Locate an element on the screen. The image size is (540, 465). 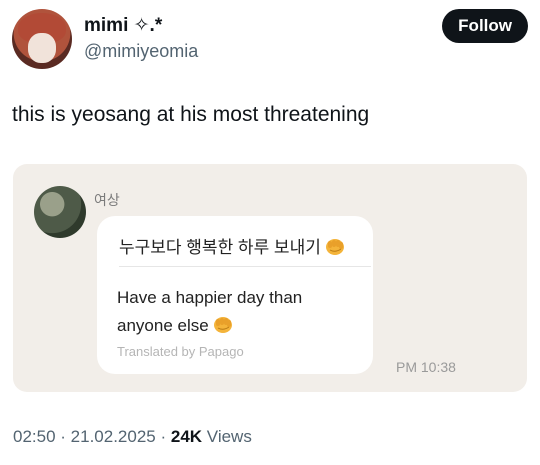
translation-credit: Translated by Papago is located at coordinates (180, 351).